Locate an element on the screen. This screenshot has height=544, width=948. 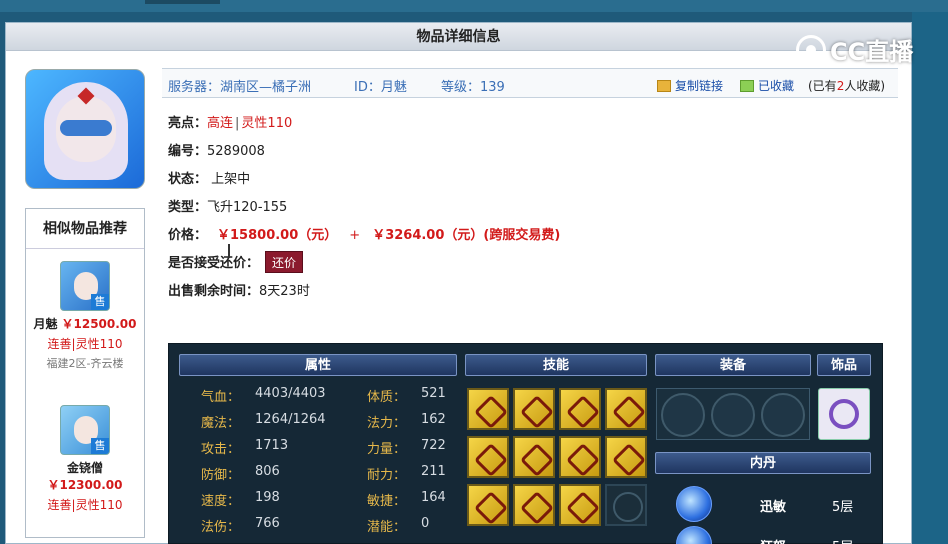
similar-item-price: ￥12500.00 is located at coordinates (99, 324).